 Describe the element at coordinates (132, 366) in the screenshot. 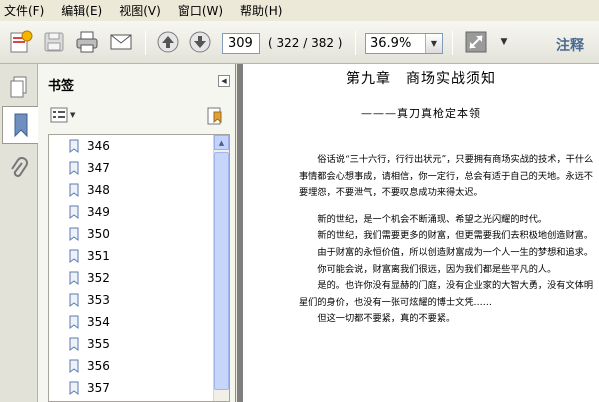

I see `list-item: 356` at that location.